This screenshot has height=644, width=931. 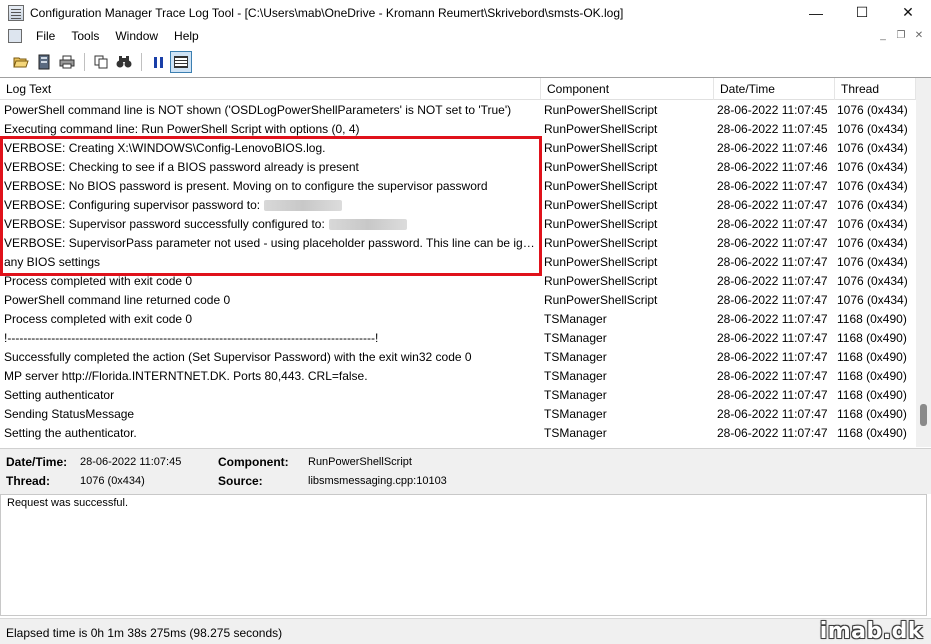 What do you see at coordinates (253, 462) in the screenshot?
I see `component-label: Component:` at bounding box center [253, 462].